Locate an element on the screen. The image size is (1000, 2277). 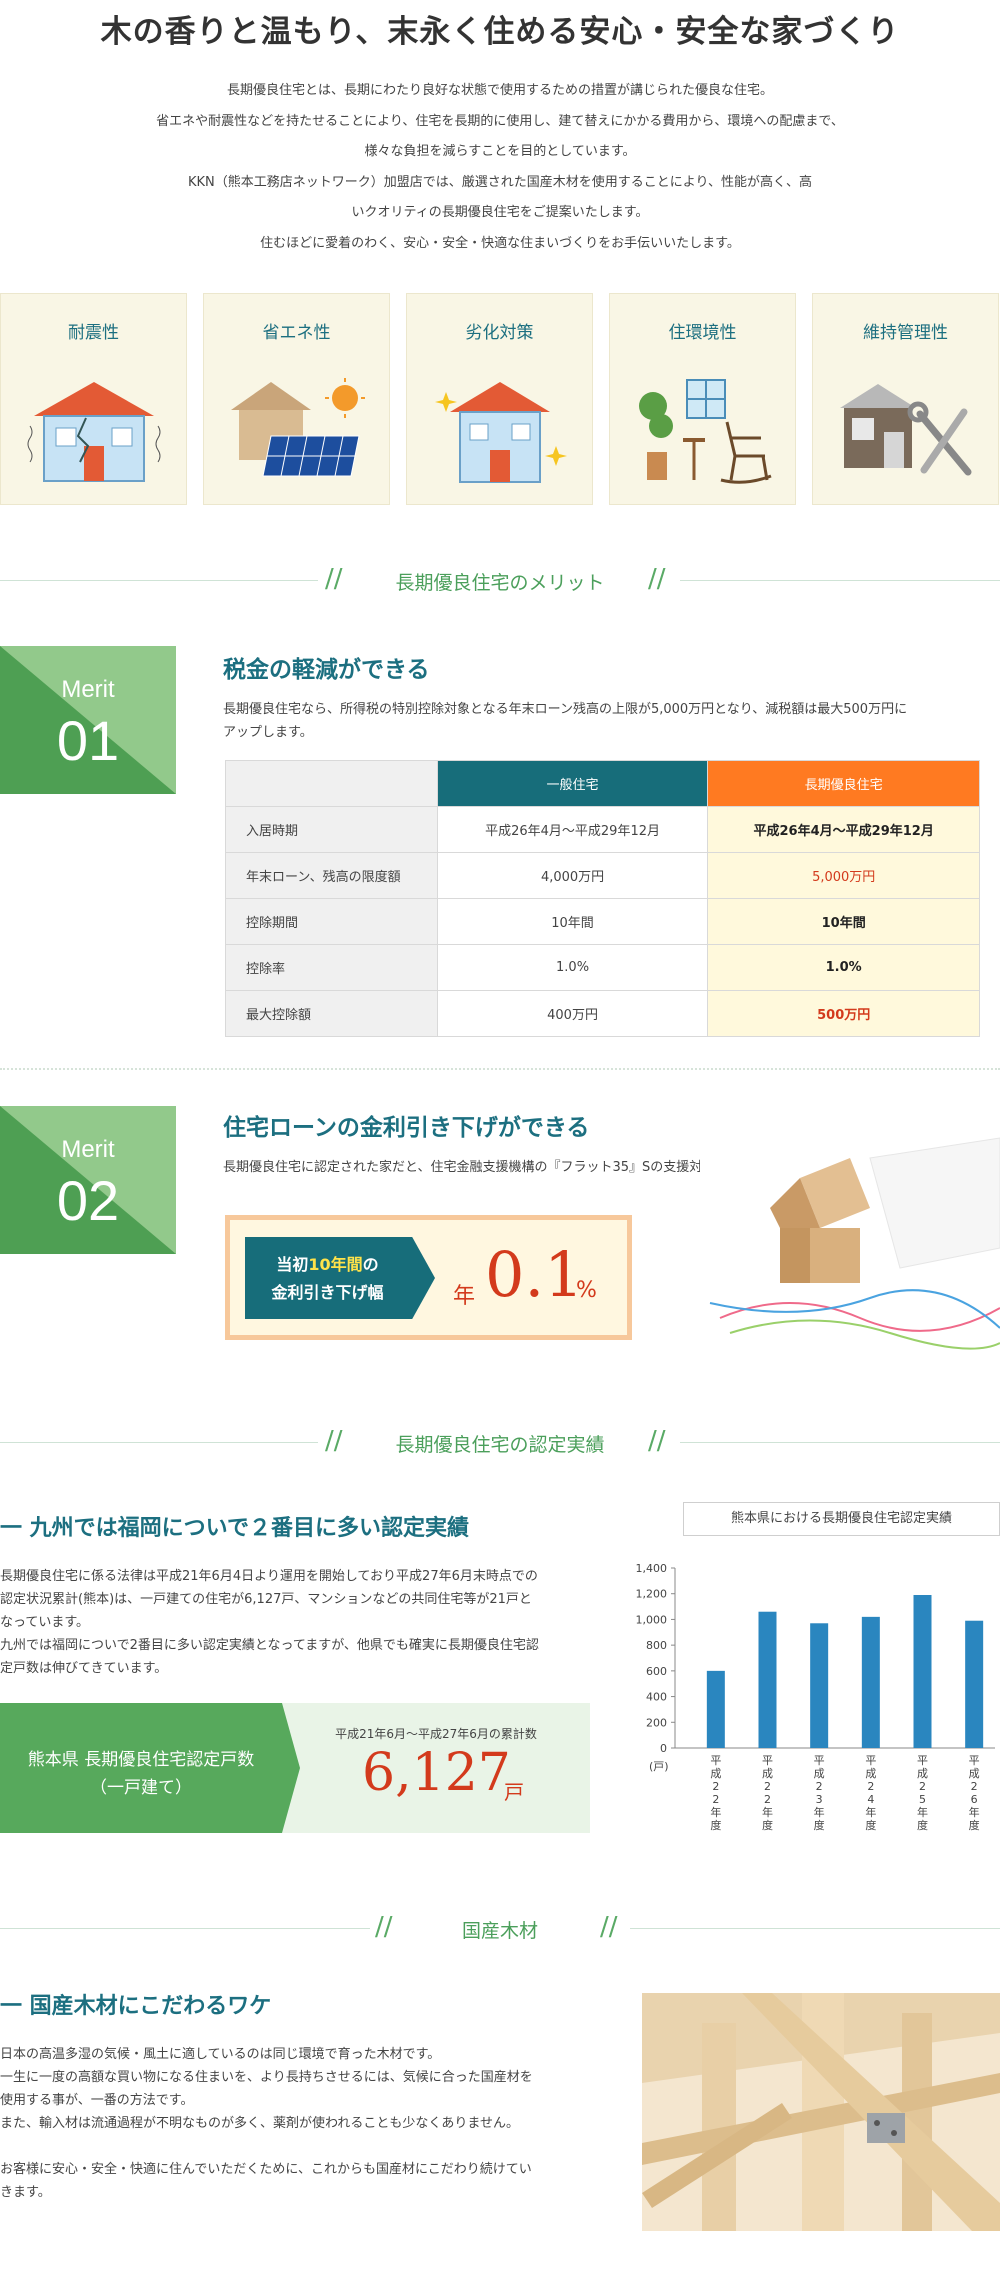
table-header-cell: 一般住宅 is located at coordinates (572, 783).